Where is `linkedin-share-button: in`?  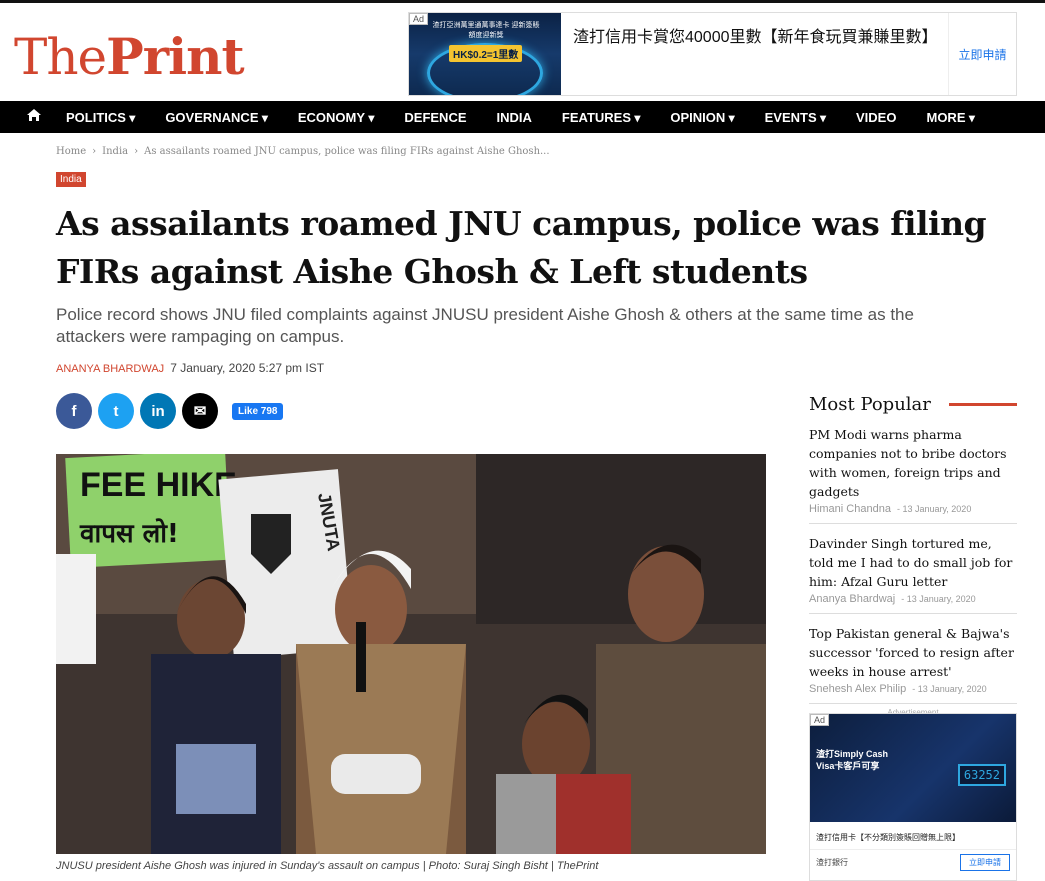 linkedin-share-button: in is located at coordinates (158, 411).